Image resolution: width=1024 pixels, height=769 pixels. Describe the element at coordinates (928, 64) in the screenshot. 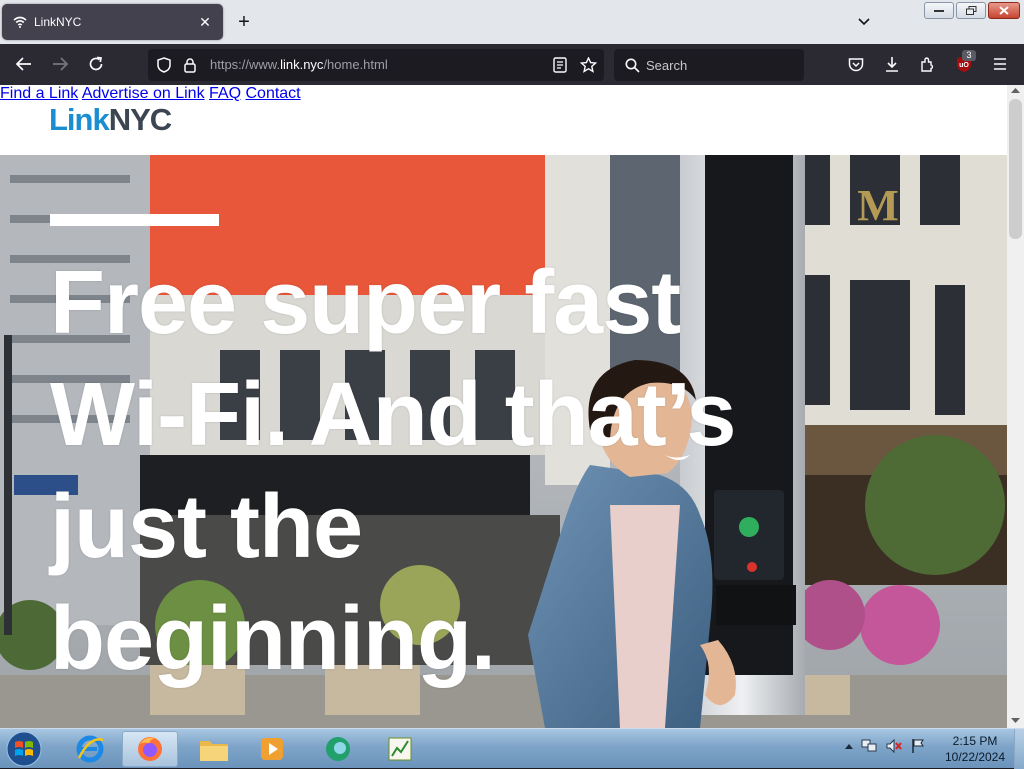

I see `extensions-icon` at that location.